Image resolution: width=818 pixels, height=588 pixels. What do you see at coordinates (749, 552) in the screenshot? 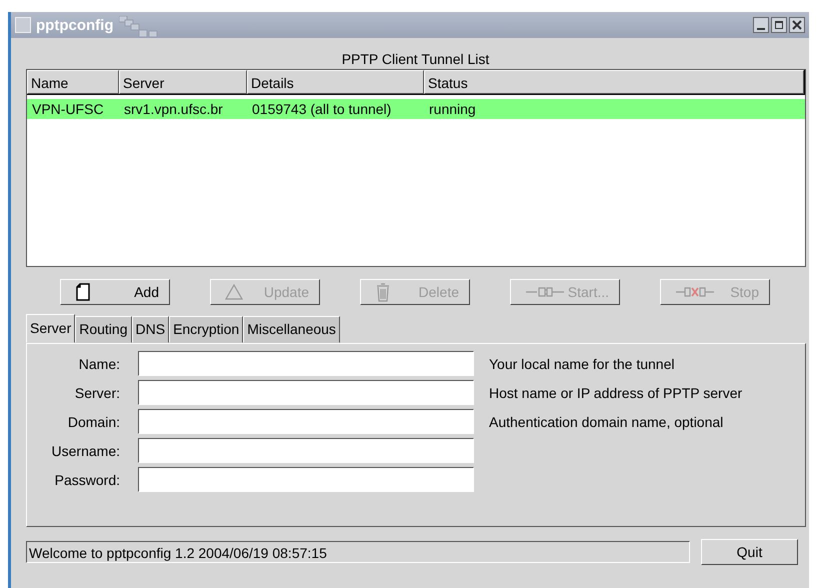
I see `quit-button: Quit` at bounding box center [749, 552].